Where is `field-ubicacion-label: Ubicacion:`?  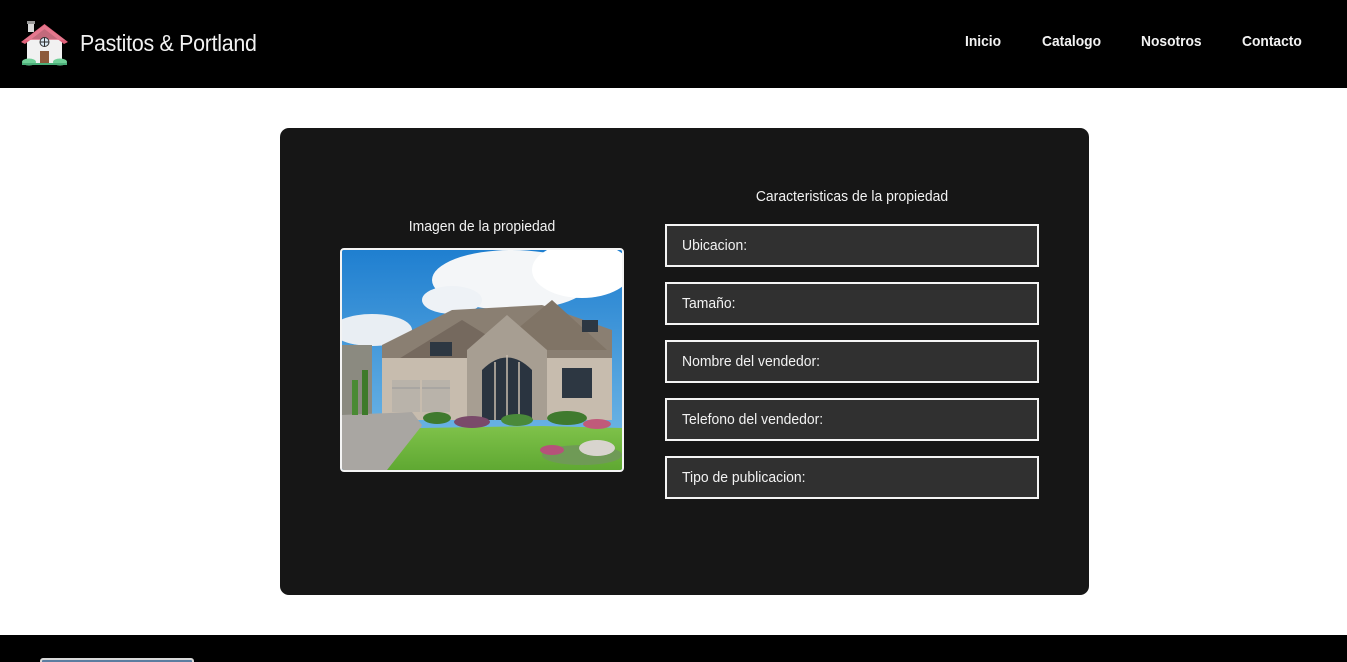 field-ubicacion-label: Ubicacion: is located at coordinates (715, 245).